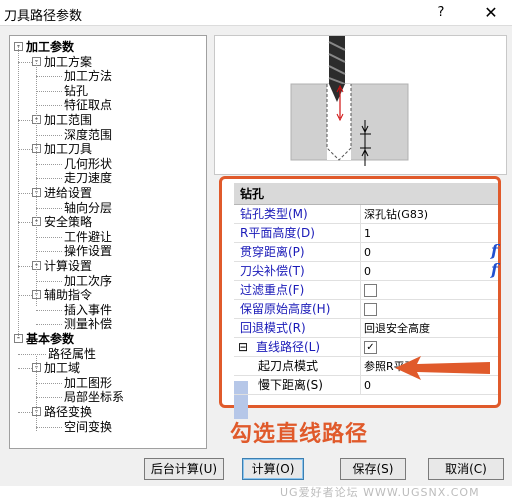  I want to click on tree-item: 特征取点, so click(88, 105).